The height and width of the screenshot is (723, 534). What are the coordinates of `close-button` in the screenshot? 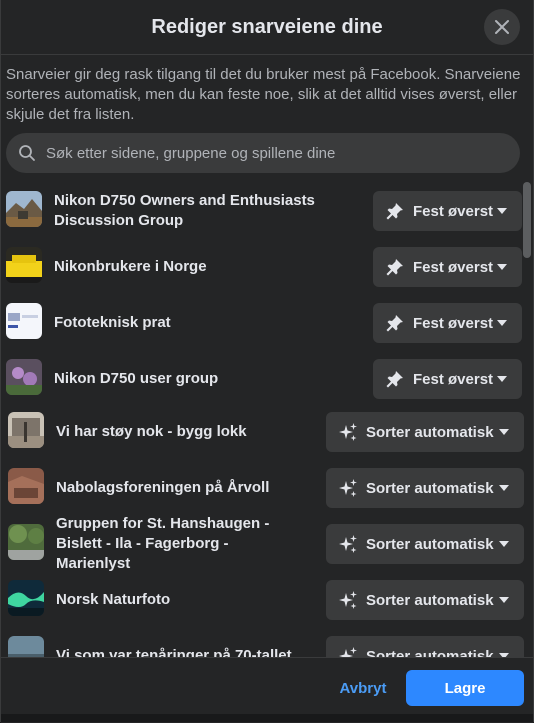 It's located at (502, 27).